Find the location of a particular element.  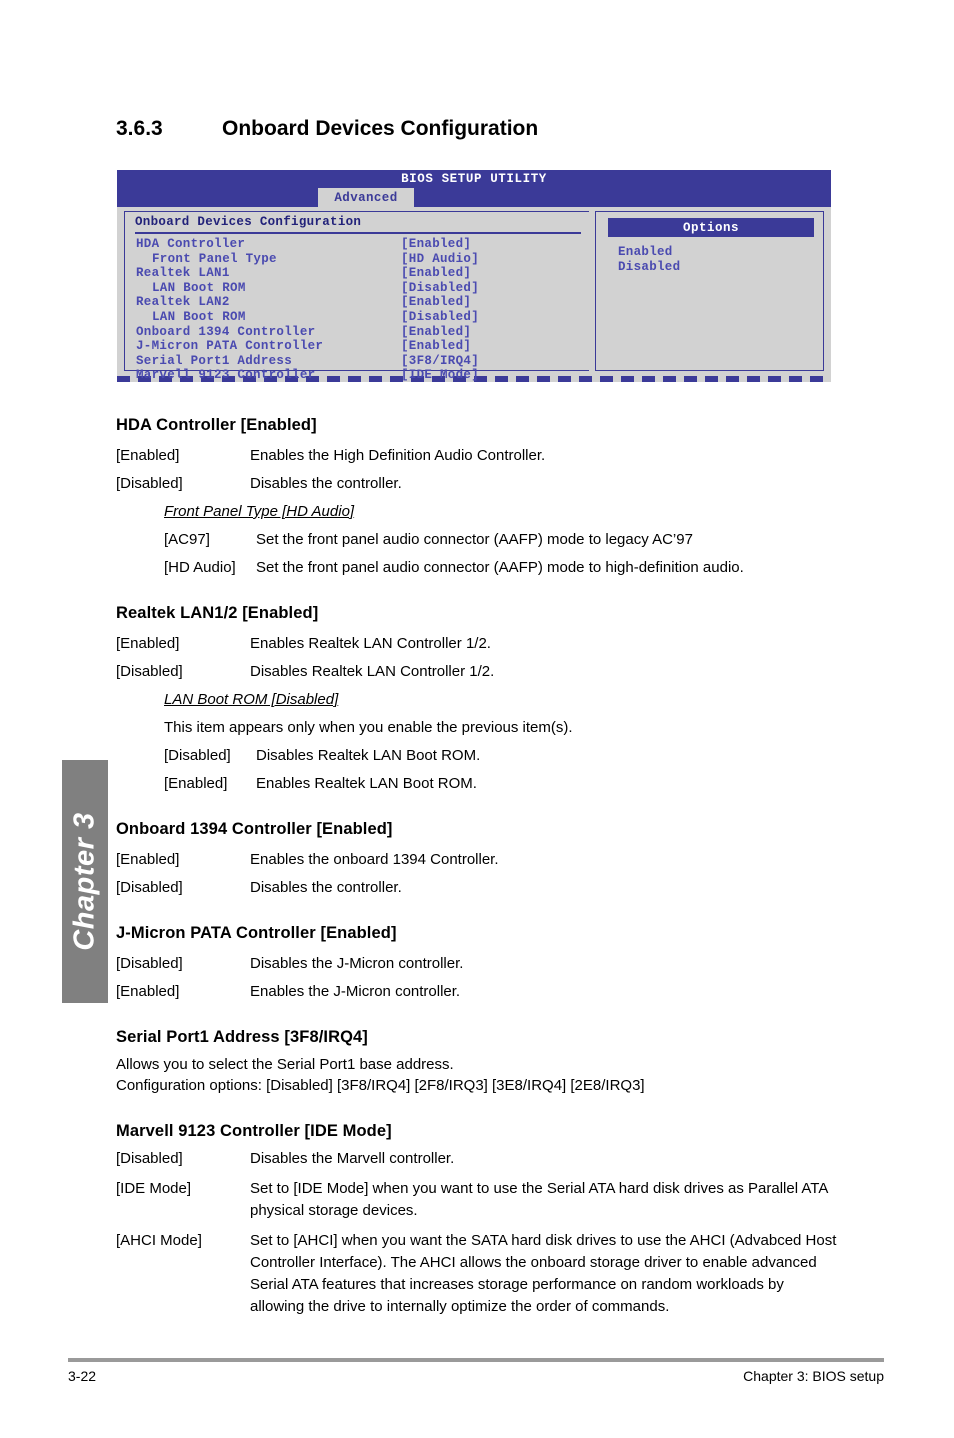

tab-advanced: Advanced is located at coordinates (366, 197).